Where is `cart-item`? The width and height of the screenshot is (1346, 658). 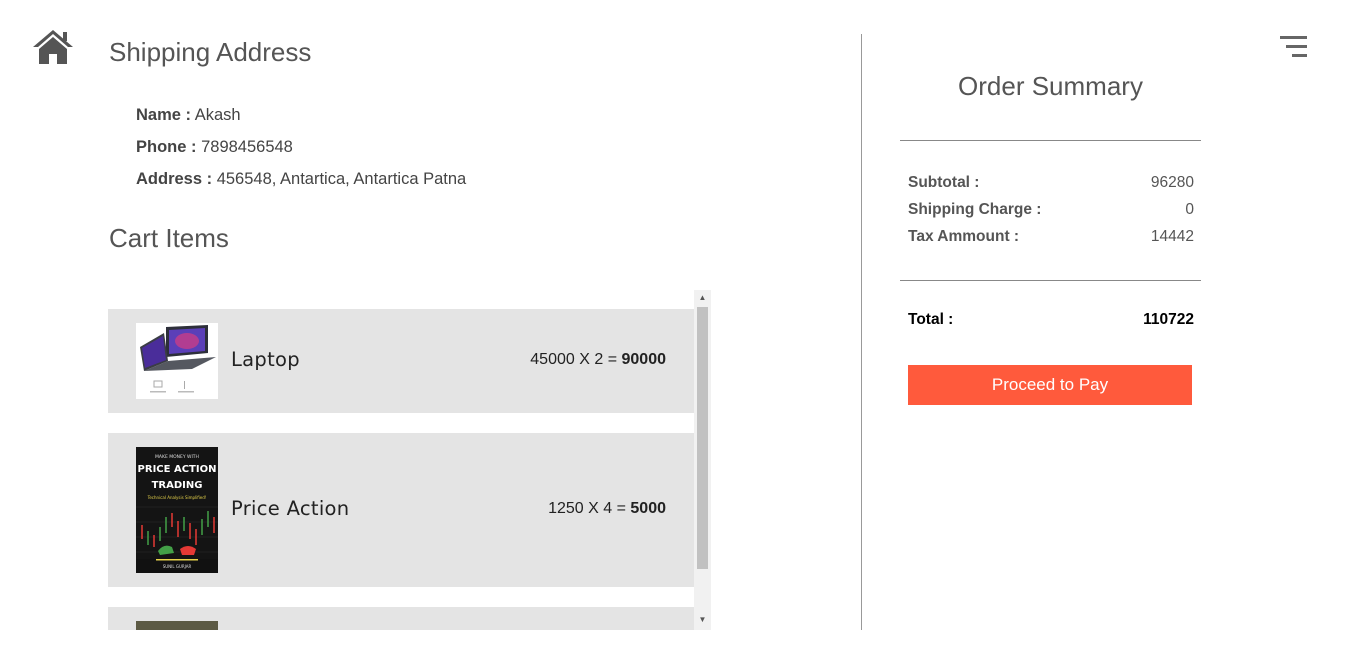 cart-item is located at coordinates (401, 618).